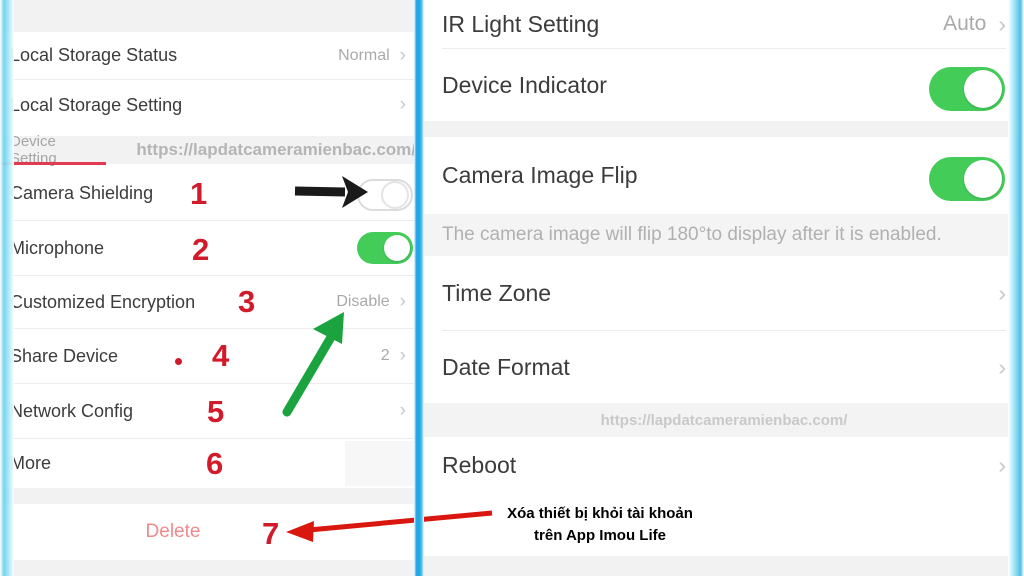 Image resolution: width=1024 pixels, height=576 pixels. Describe the element at coordinates (173, 531) in the screenshot. I see `delete-label: Delete` at that location.